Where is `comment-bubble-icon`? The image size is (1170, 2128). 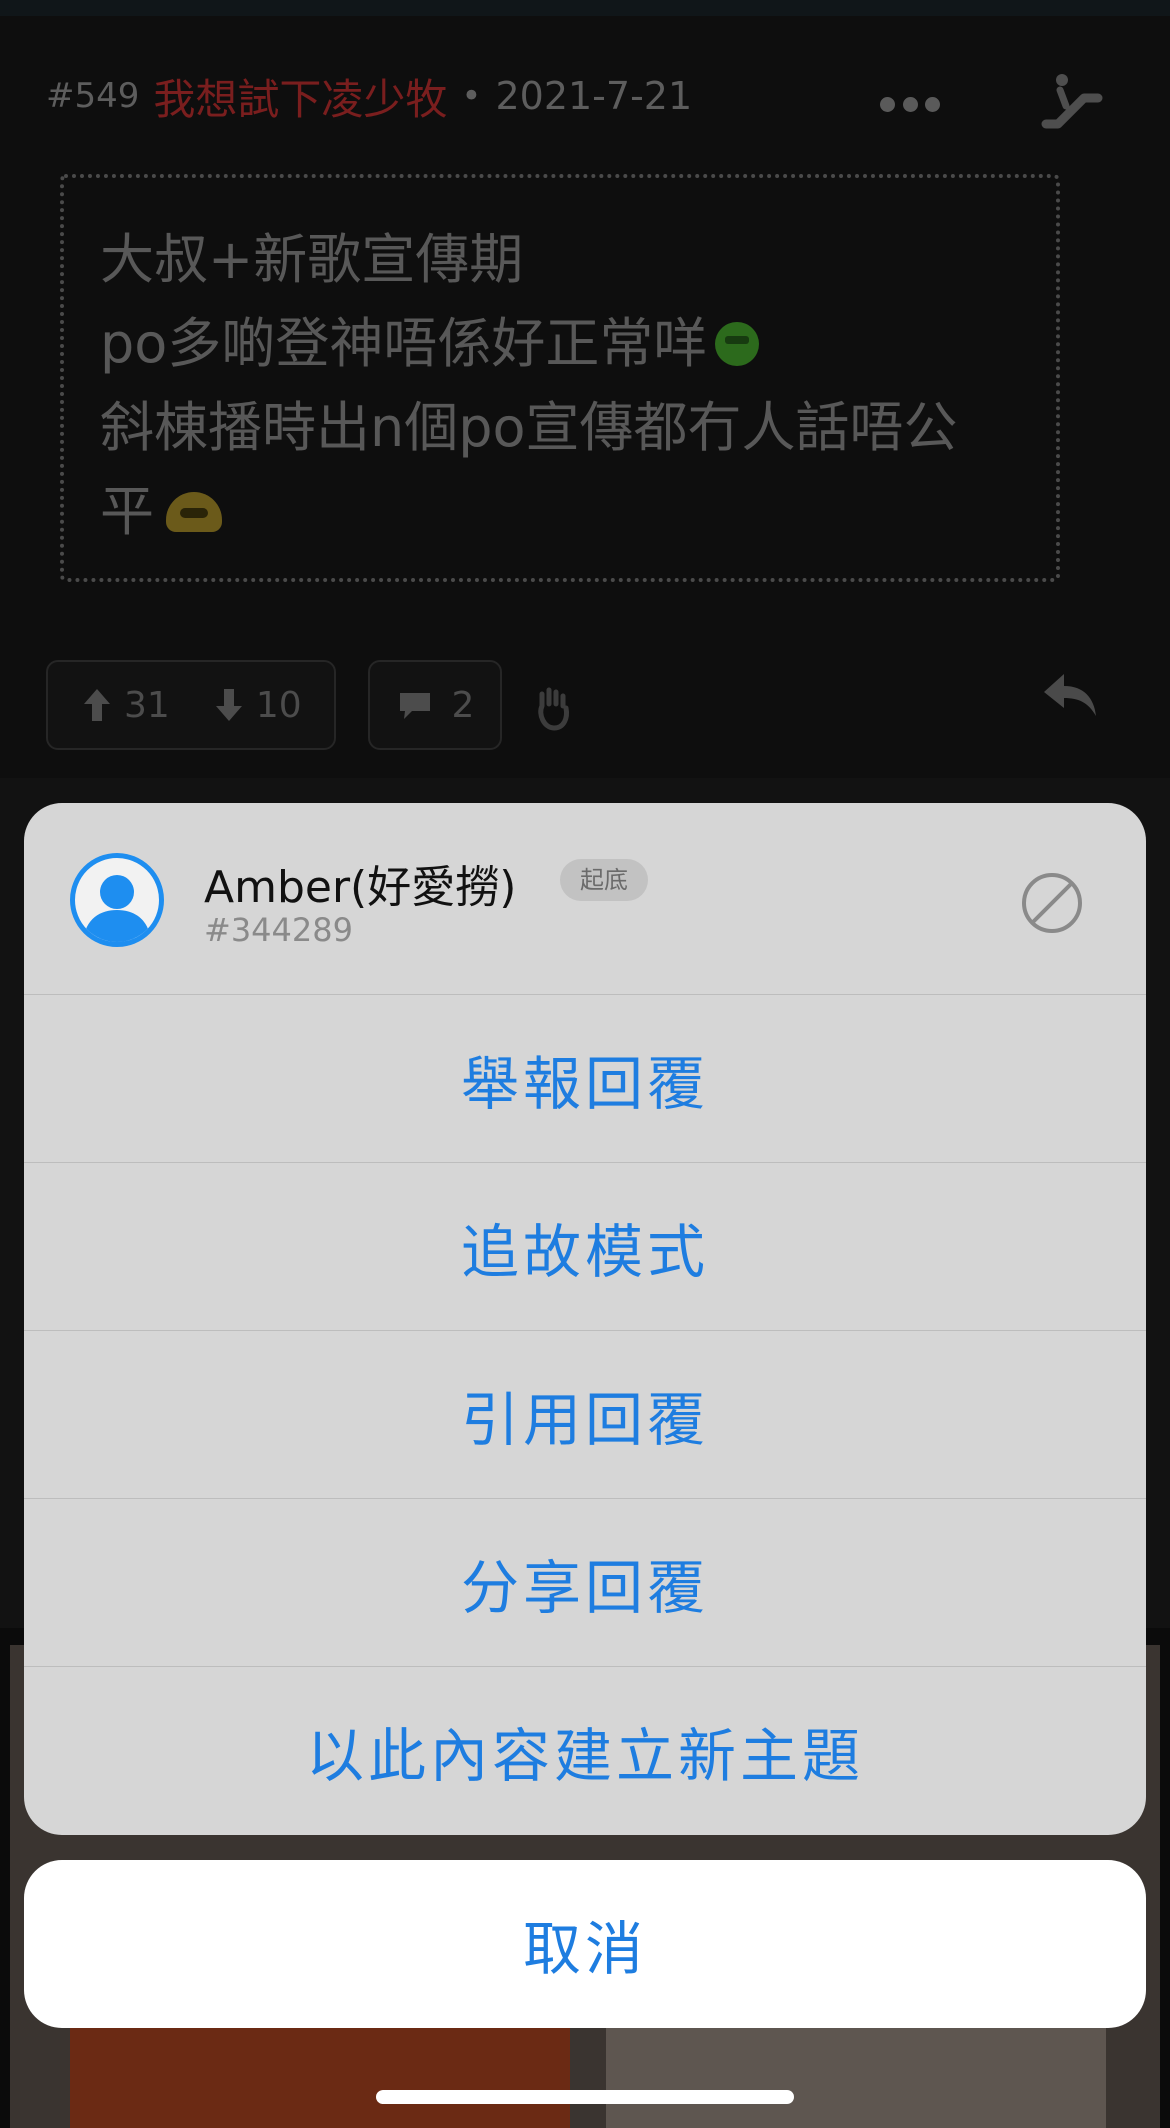 comment-bubble-icon is located at coordinates (414, 706).